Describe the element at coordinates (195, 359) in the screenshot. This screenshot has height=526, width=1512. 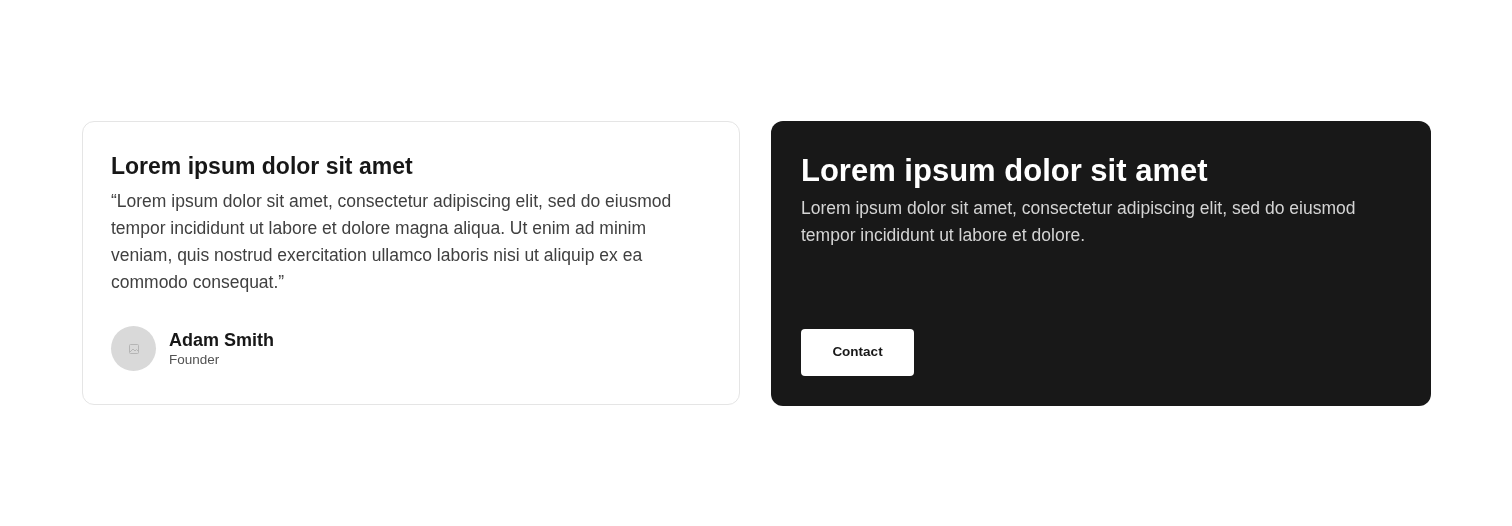
I see `author-role: Founder` at that location.